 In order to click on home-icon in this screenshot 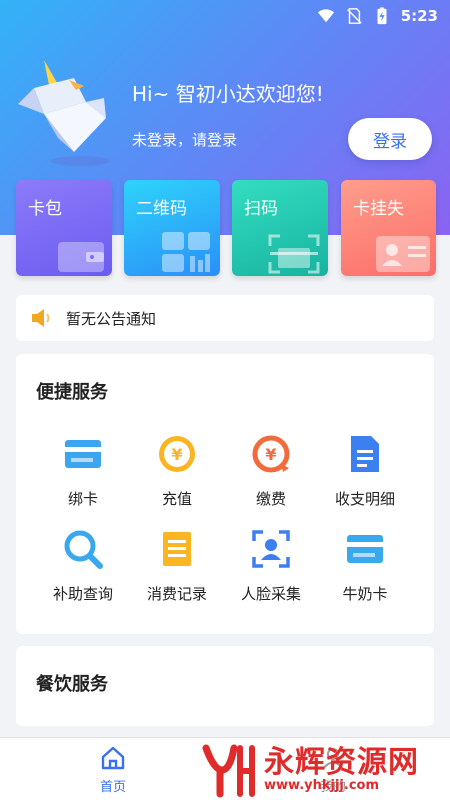, I will do `click(113, 758)`.